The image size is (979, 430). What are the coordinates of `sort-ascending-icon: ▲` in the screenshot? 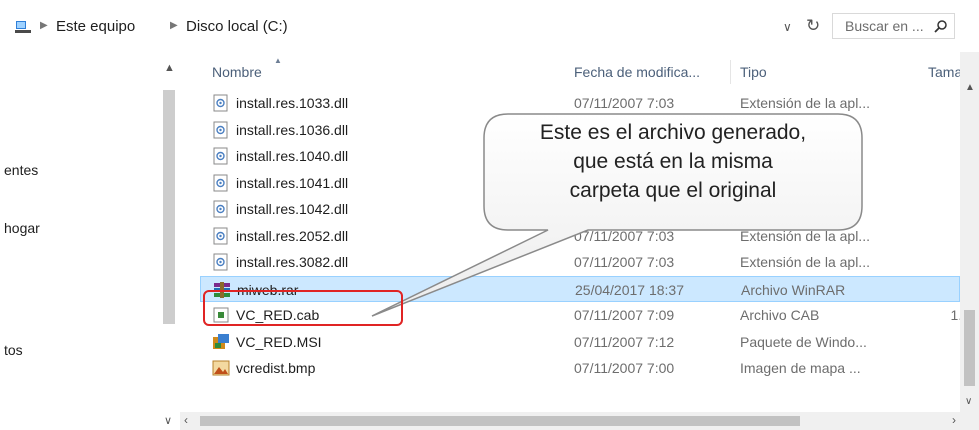 It's located at (278, 60).